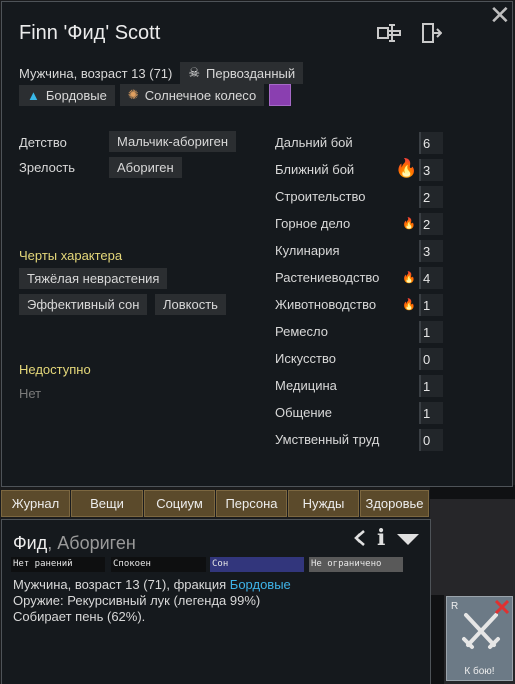  What do you see at coordinates (43, 142) in the screenshot?
I see `childhood-label: Детство` at bounding box center [43, 142].